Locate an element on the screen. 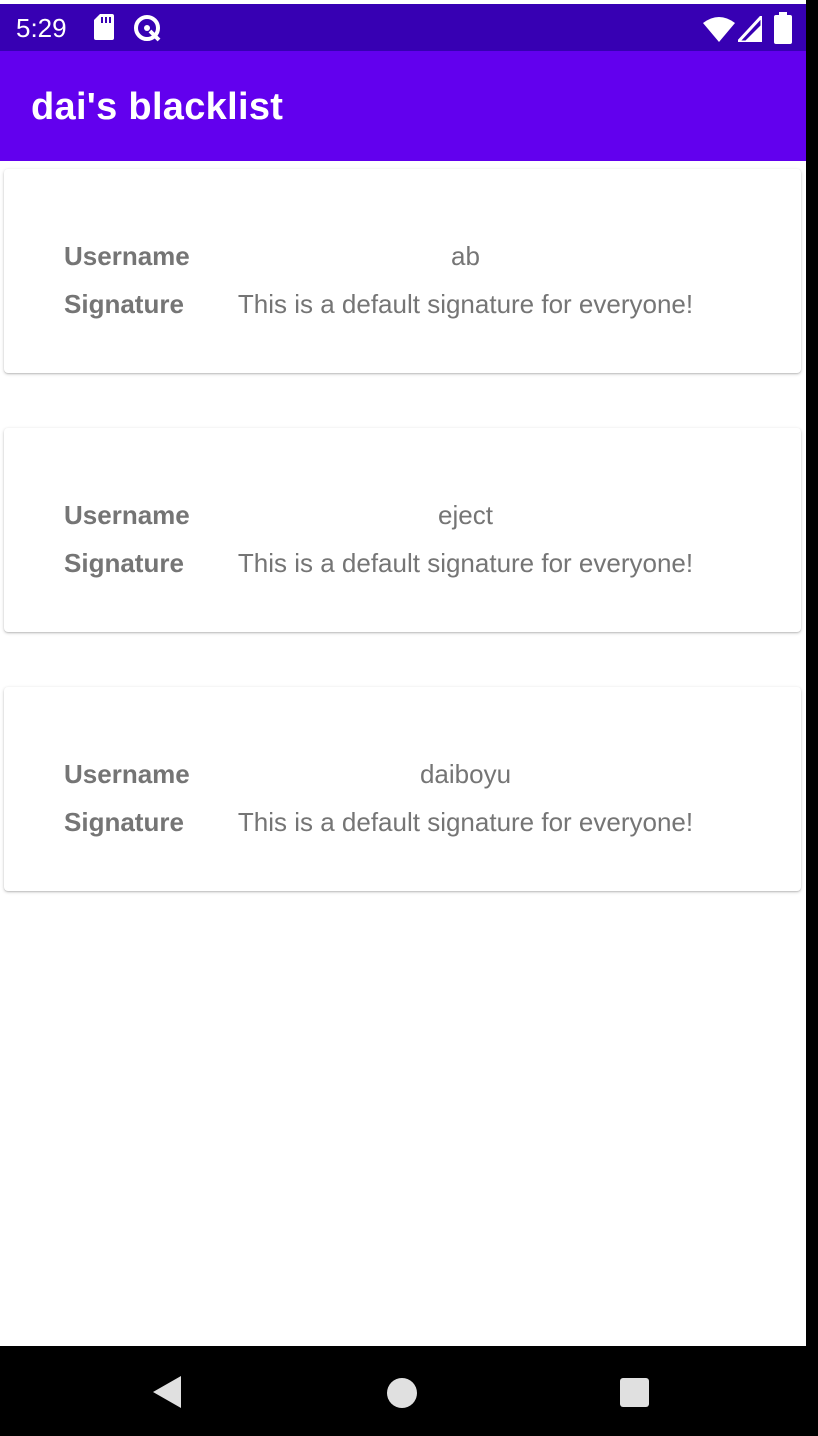 The image size is (818, 1436). battery-icon is located at coordinates (783, 28).